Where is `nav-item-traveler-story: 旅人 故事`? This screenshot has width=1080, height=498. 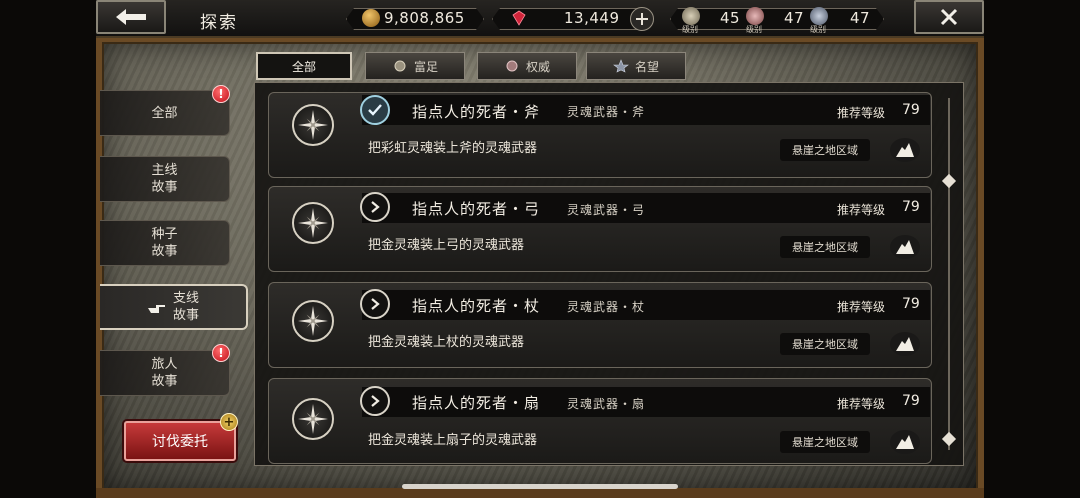
nav-item-traveler-story: 旅人 故事 is located at coordinates (165, 373).